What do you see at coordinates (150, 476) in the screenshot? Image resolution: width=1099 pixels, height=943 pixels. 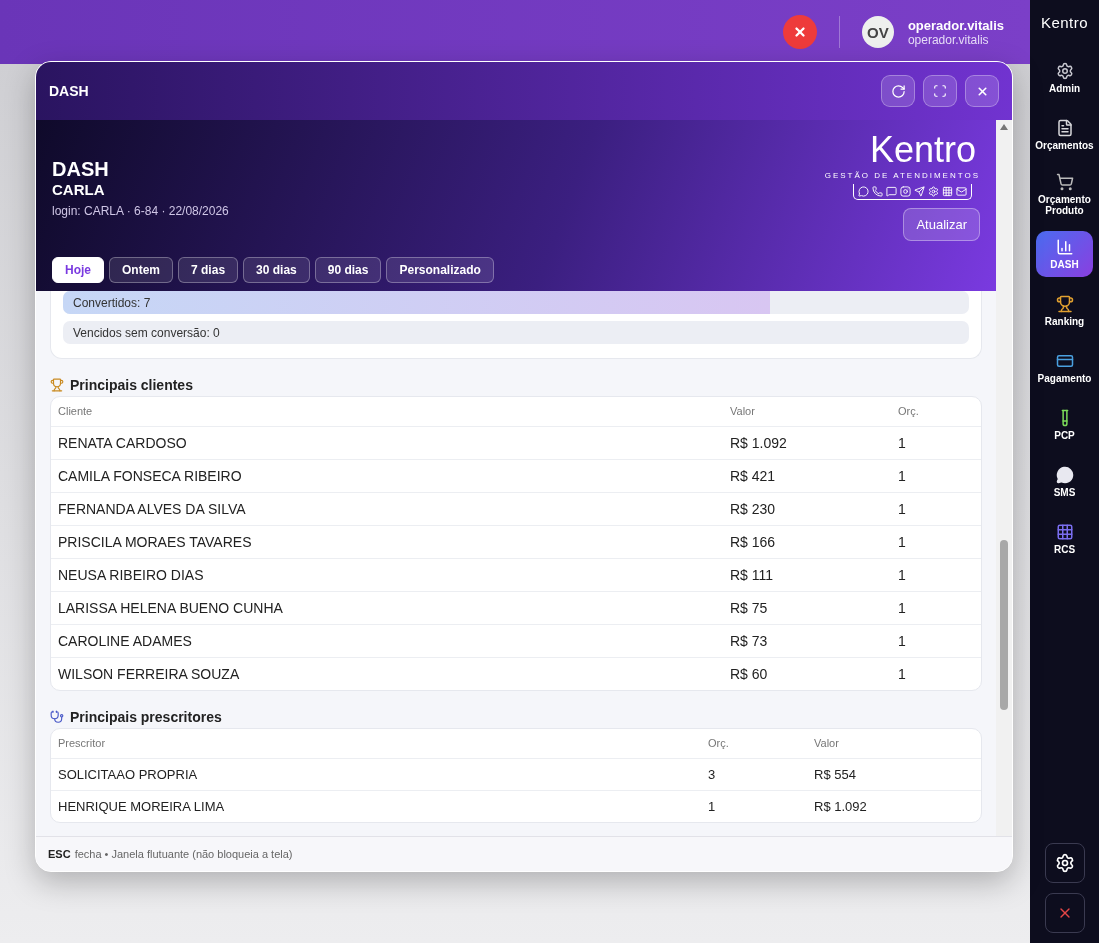 I see `table-cell-text: CAMILA FONSECA RIBEIRO` at bounding box center [150, 476].